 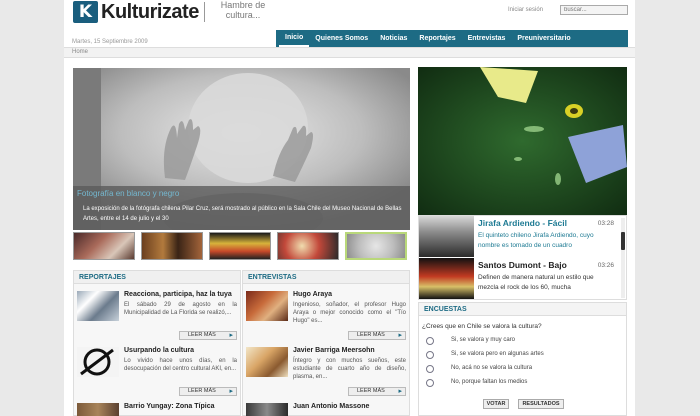 I want to click on slideshow-thumbnails, so click(x=241, y=246).